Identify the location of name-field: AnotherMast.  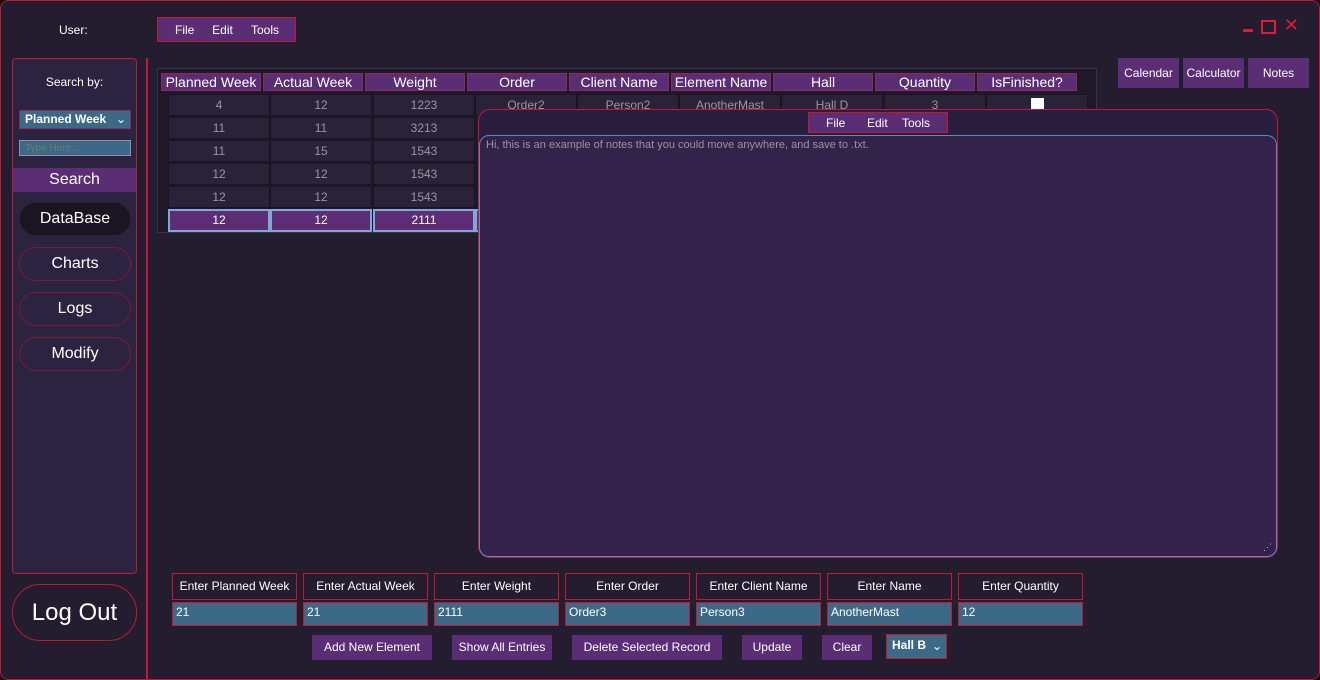
(889, 614).